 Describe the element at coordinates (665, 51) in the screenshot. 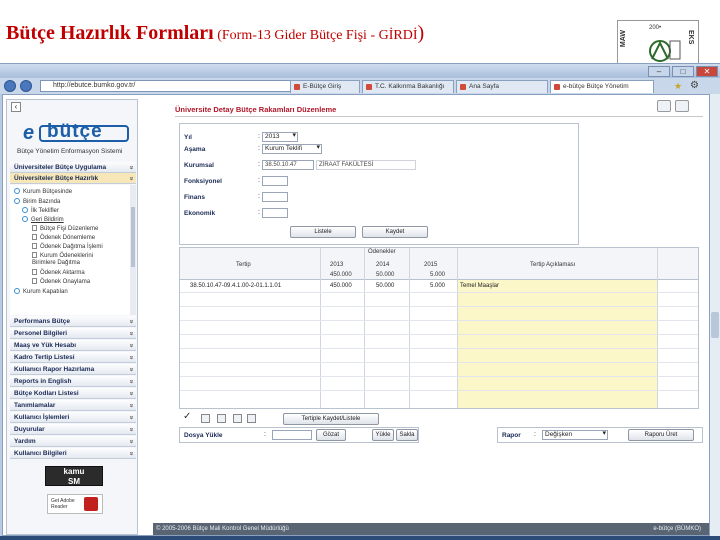

I see `logo-emblem-icon` at that location.